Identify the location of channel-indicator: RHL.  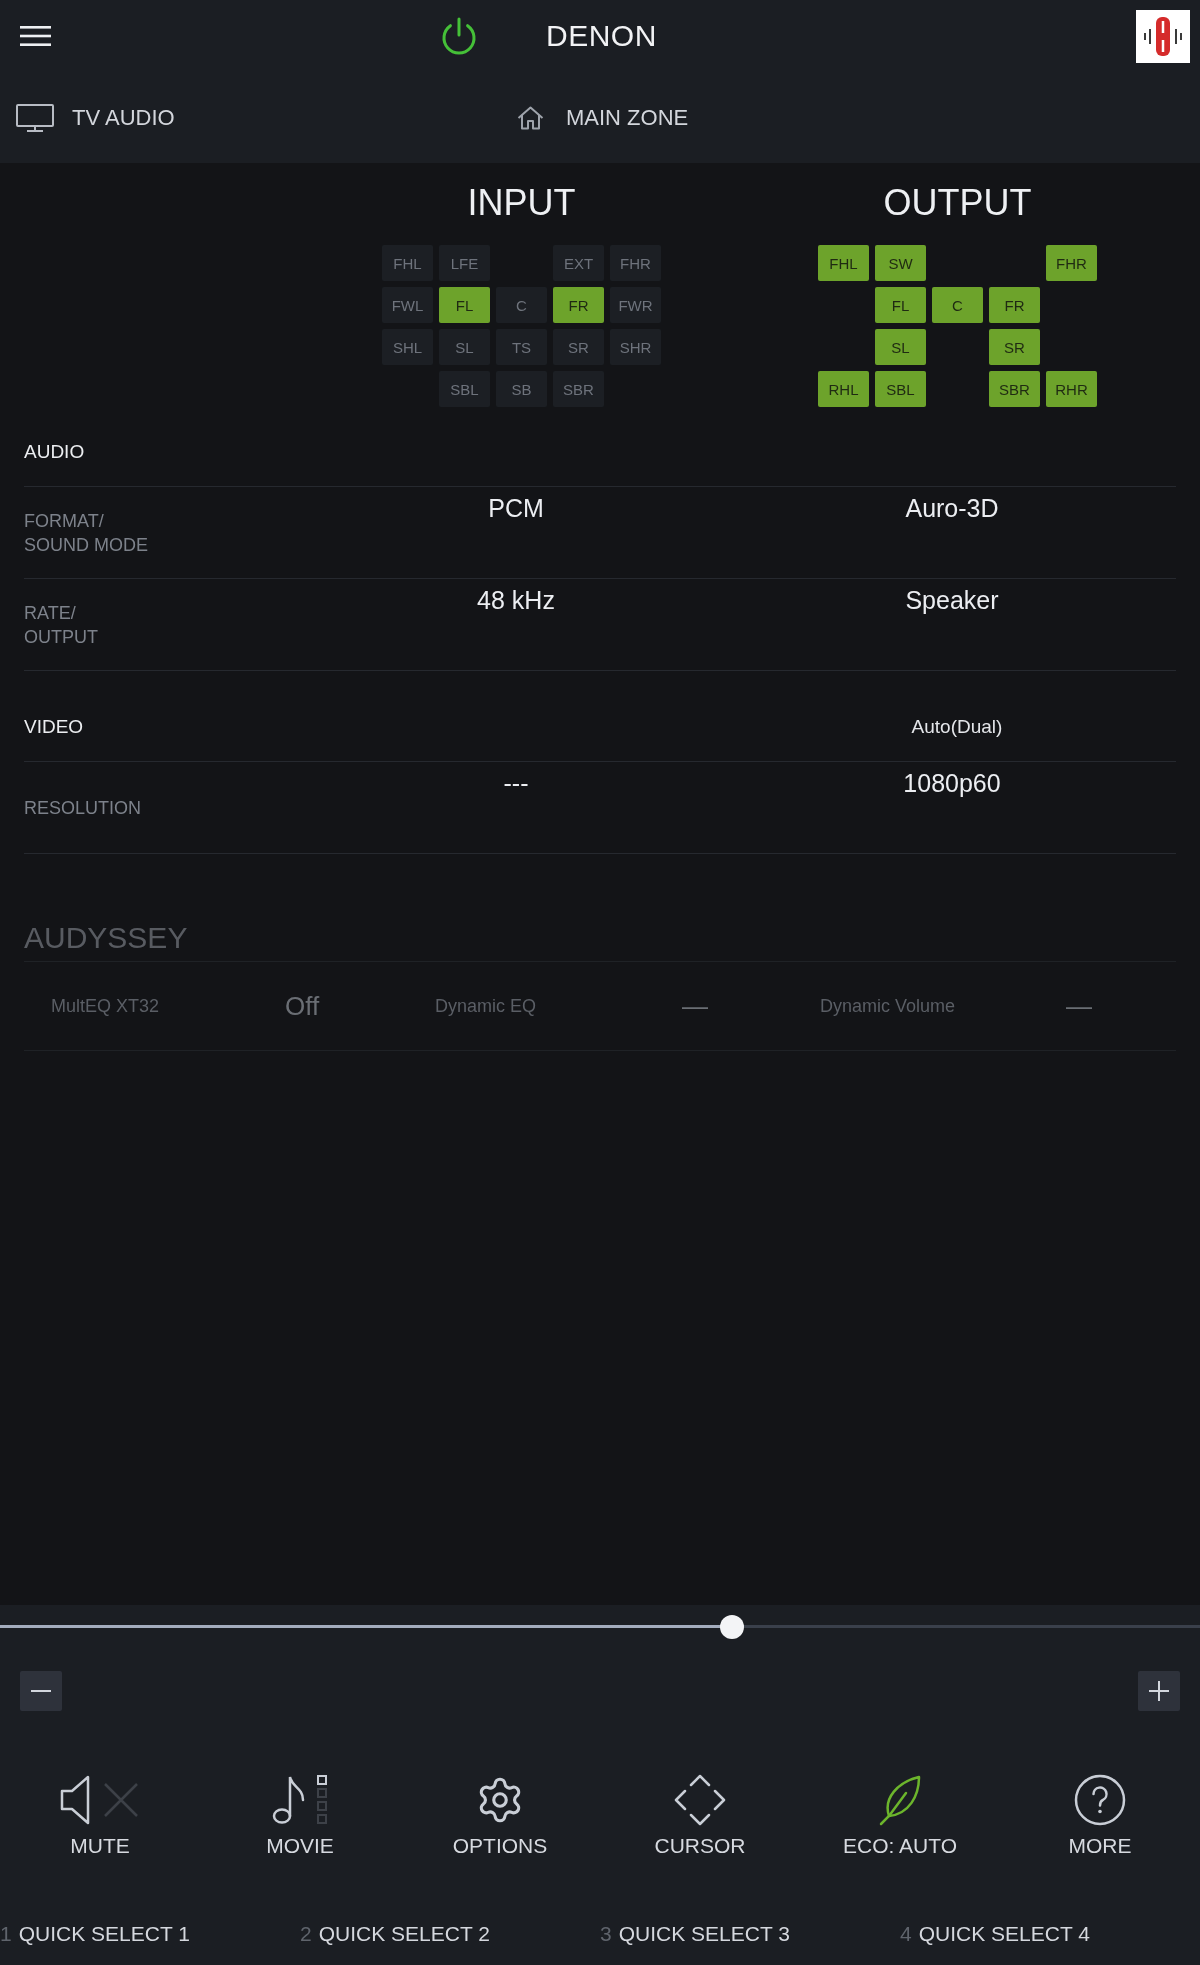
(843, 389).